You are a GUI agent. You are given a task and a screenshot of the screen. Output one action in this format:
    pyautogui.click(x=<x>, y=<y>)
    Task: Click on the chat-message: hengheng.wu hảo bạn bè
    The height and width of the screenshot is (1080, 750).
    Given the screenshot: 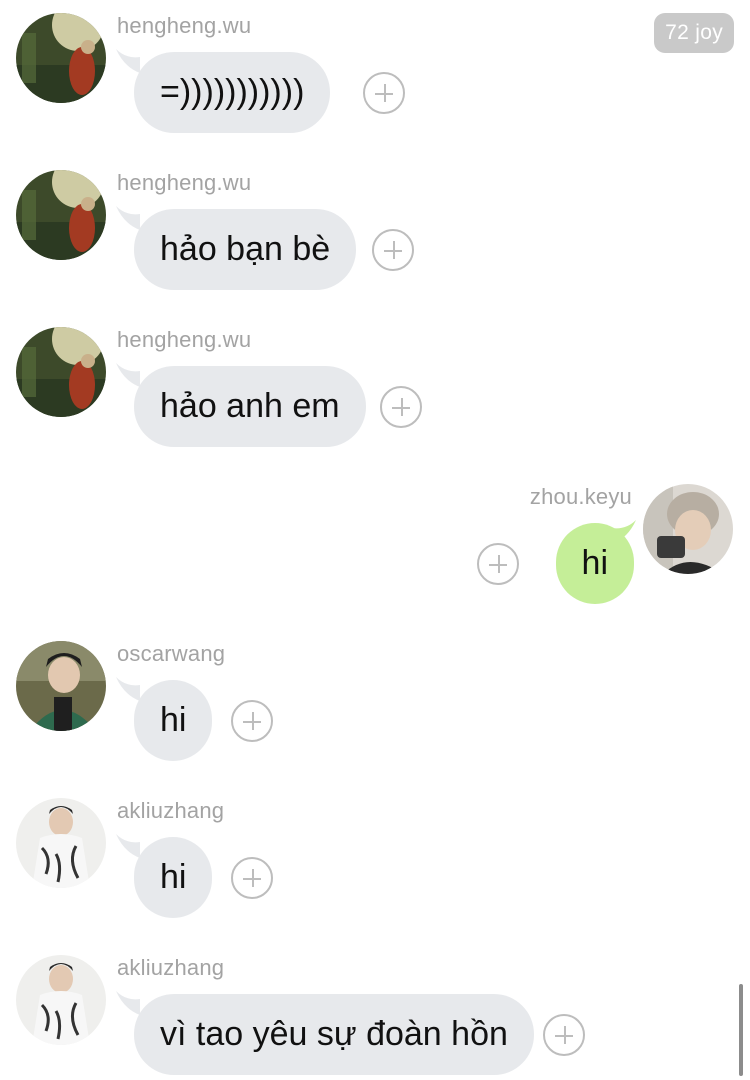 What is the action you would take?
    pyautogui.click(x=375, y=231)
    